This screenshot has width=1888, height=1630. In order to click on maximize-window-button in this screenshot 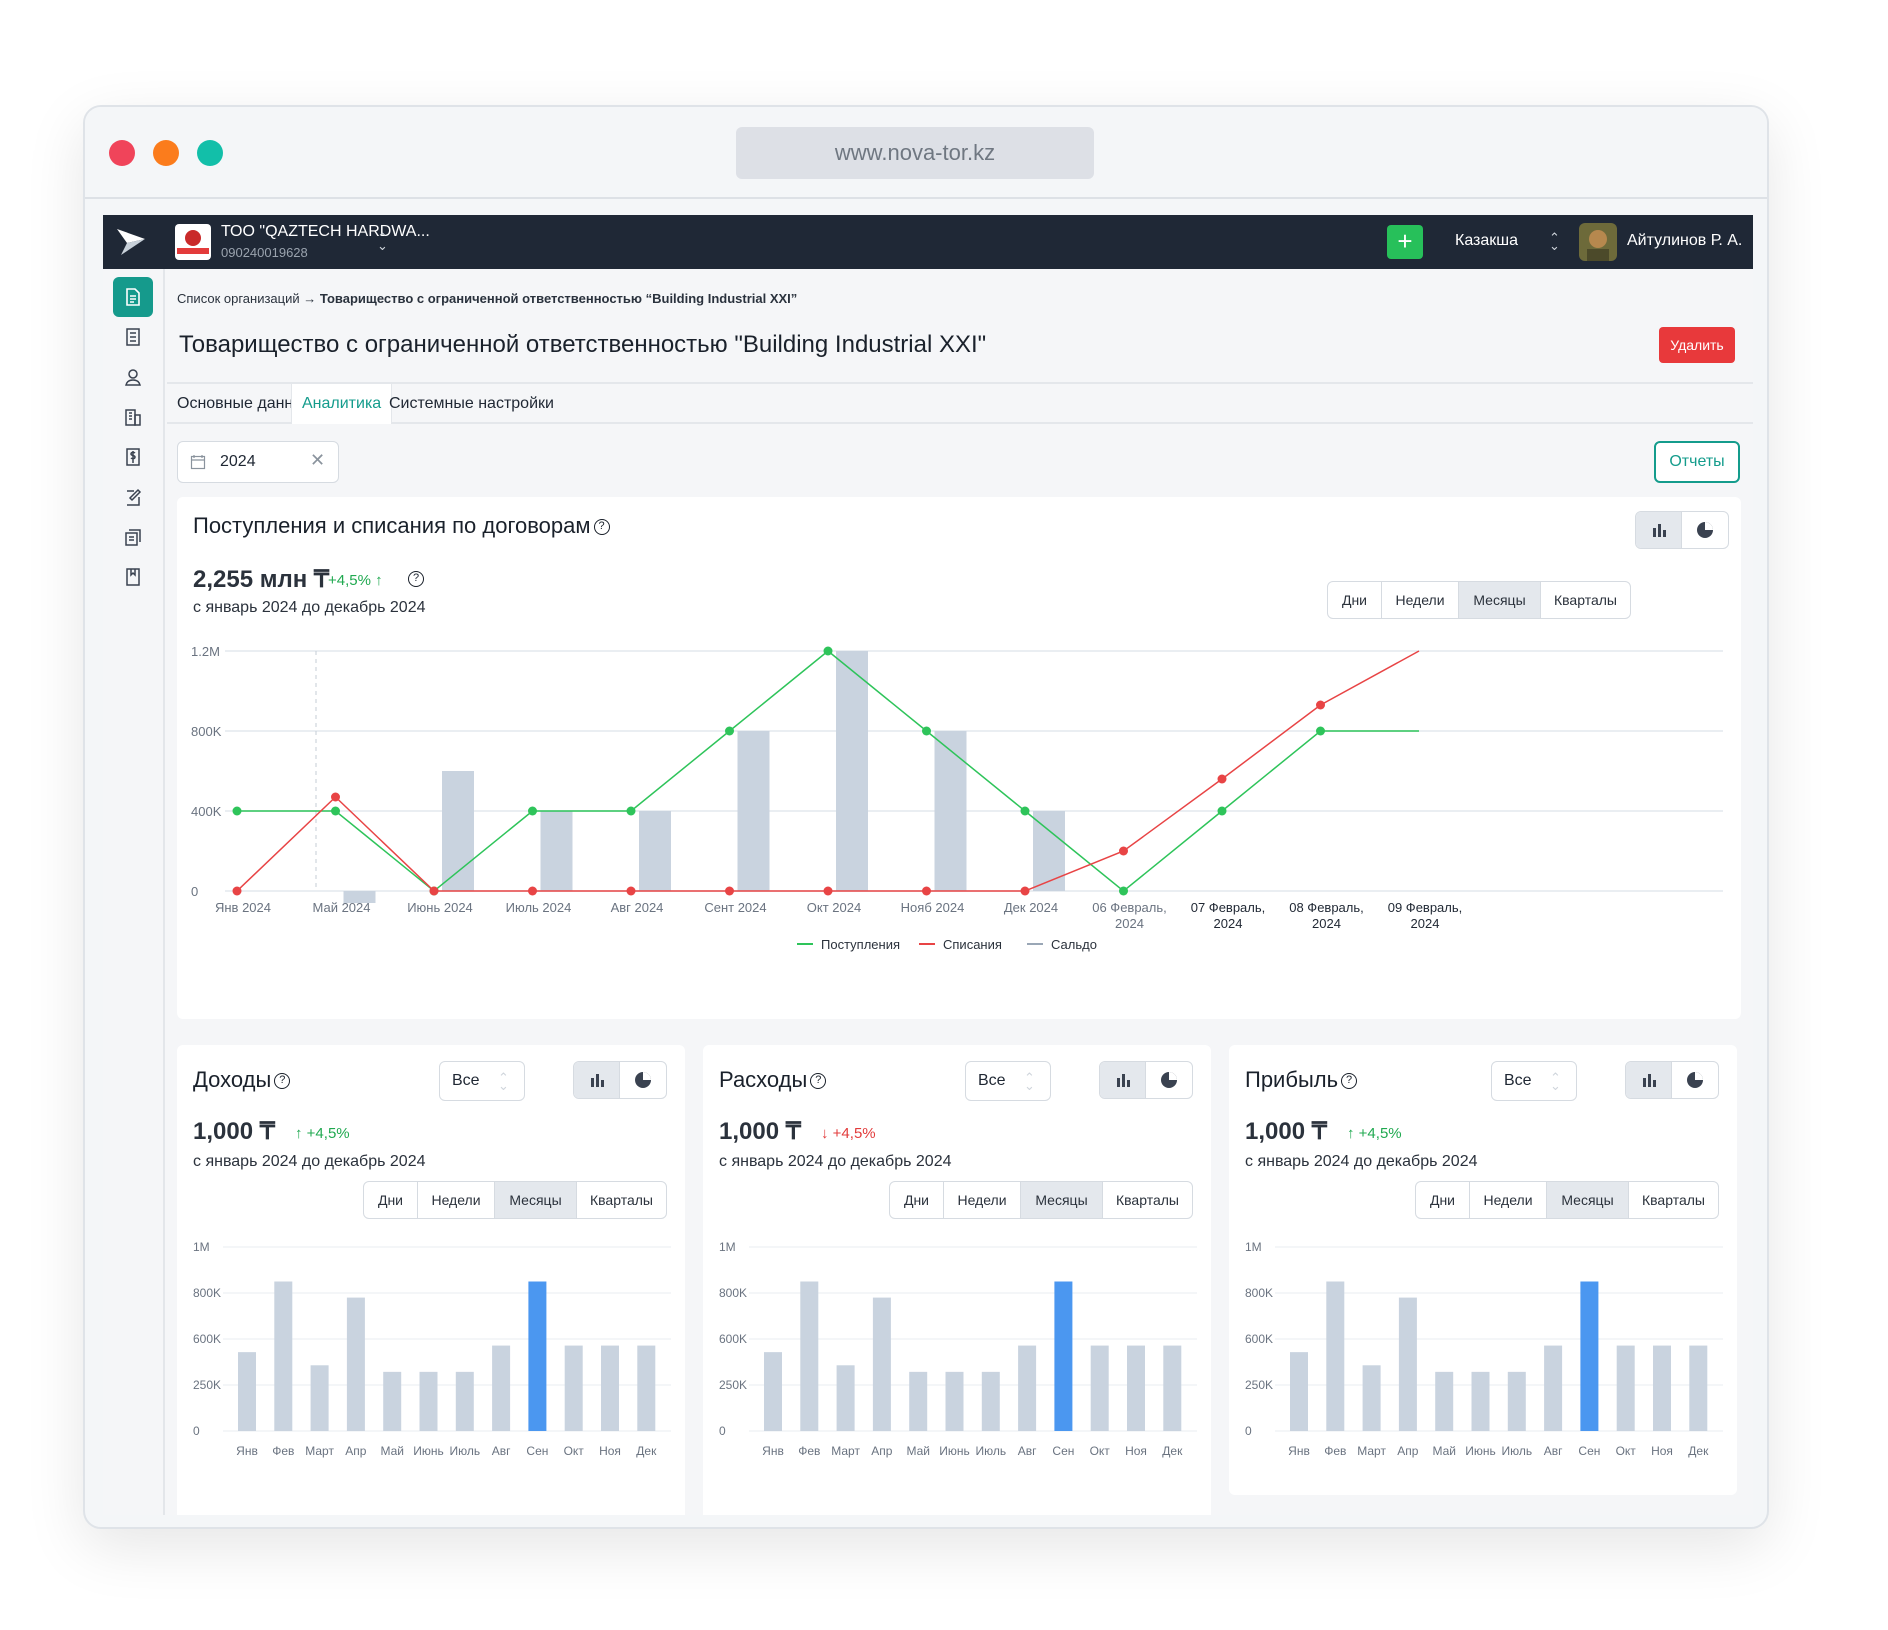, I will do `click(210, 153)`.